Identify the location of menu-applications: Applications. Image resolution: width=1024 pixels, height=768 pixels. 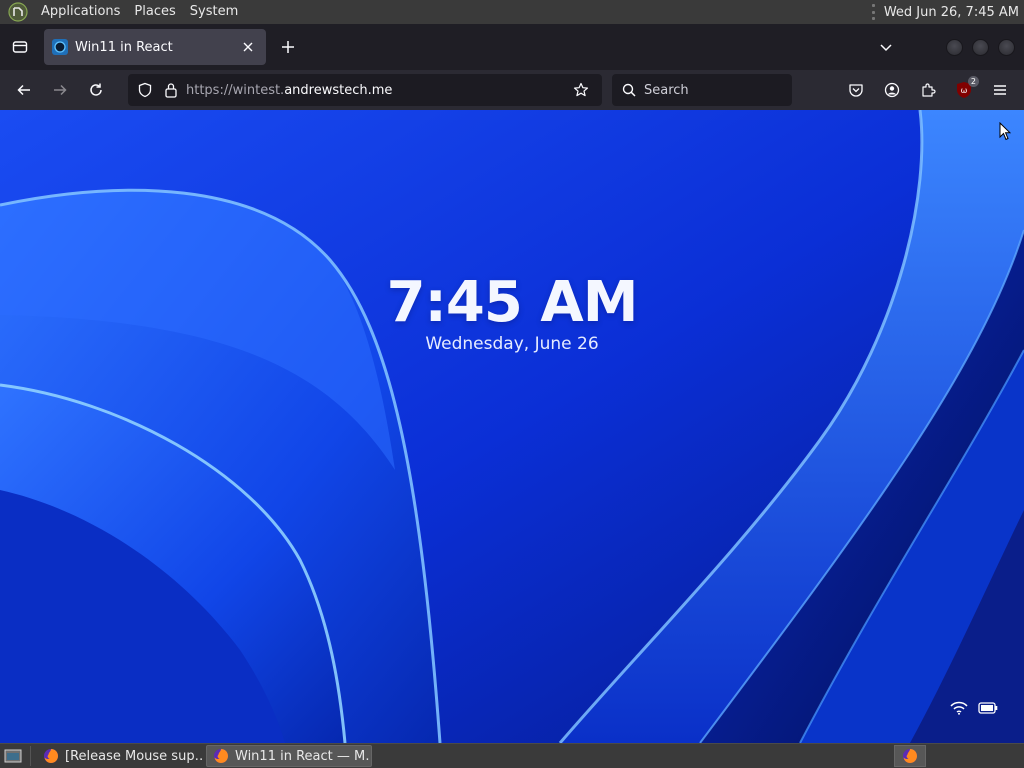
(80, 12).